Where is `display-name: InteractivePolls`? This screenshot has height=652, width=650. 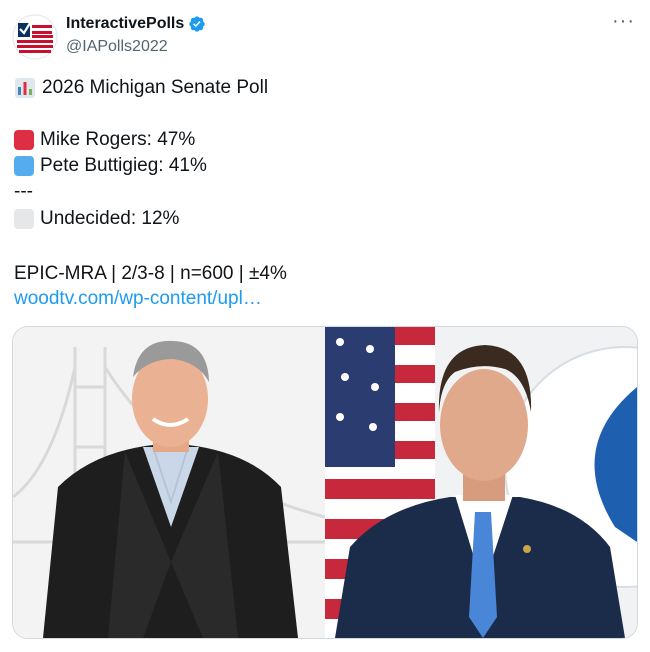 display-name: InteractivePolls is located at coordinates (125, 24).